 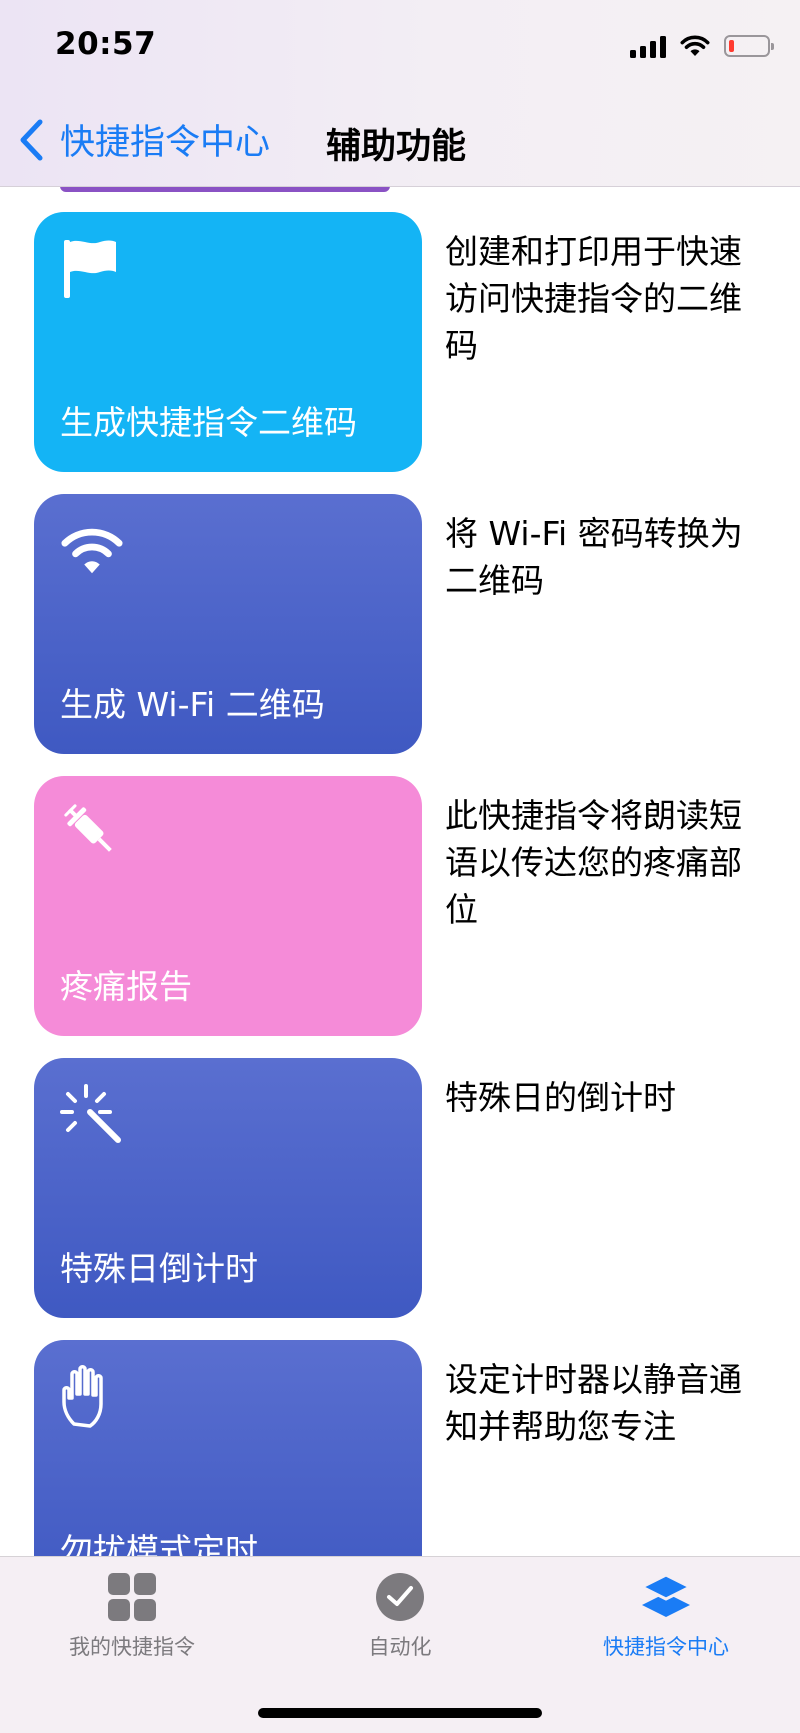 I want to click on tab-bar: 我的快捷指令 自动化 快捷指令中心, so click(x=400, y=1644).